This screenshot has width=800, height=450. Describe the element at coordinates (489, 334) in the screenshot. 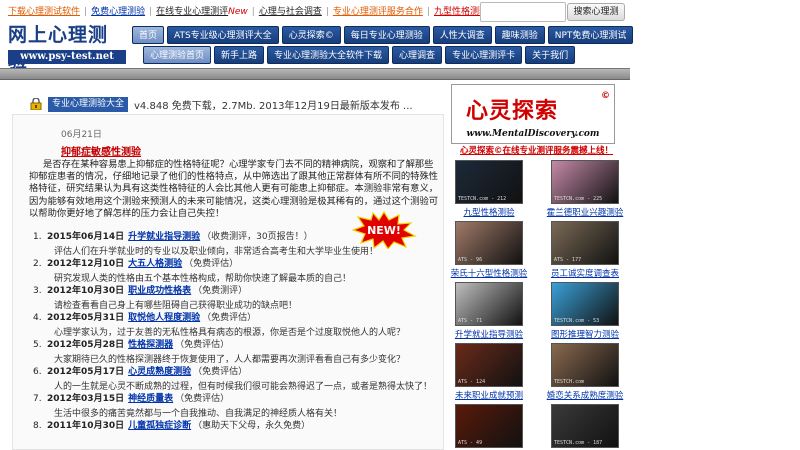

I see `test-thumbnail-caption: 升学就业指导测验` at that location.